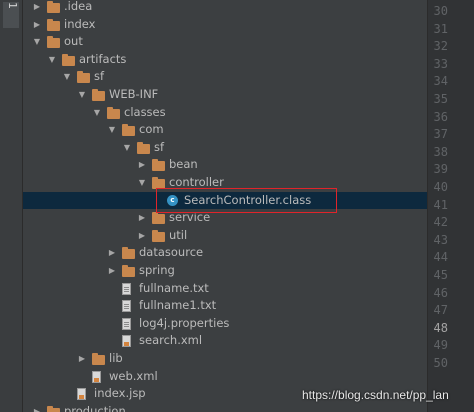  What do you see at coordinates (178, 234) in the screenshot?
I see `tree-row-label: util` at bounding box center [178, 234].